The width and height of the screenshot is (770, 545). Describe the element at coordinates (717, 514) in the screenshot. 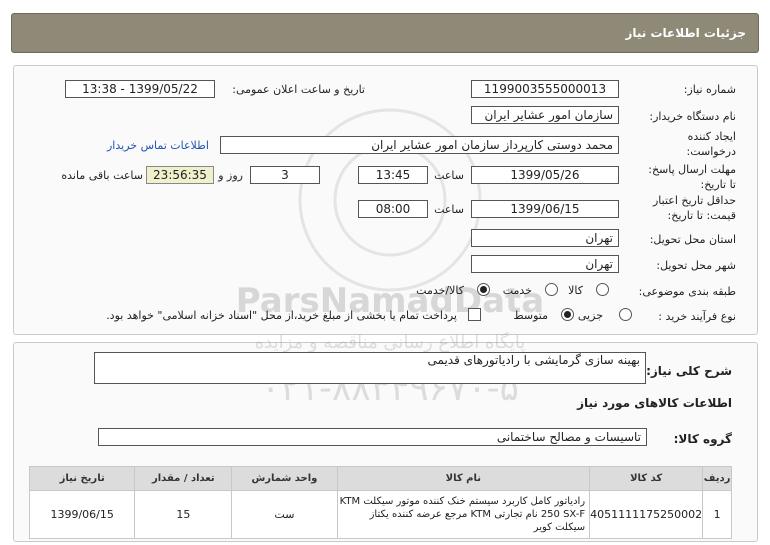

I see `row-index: 1` at that location.